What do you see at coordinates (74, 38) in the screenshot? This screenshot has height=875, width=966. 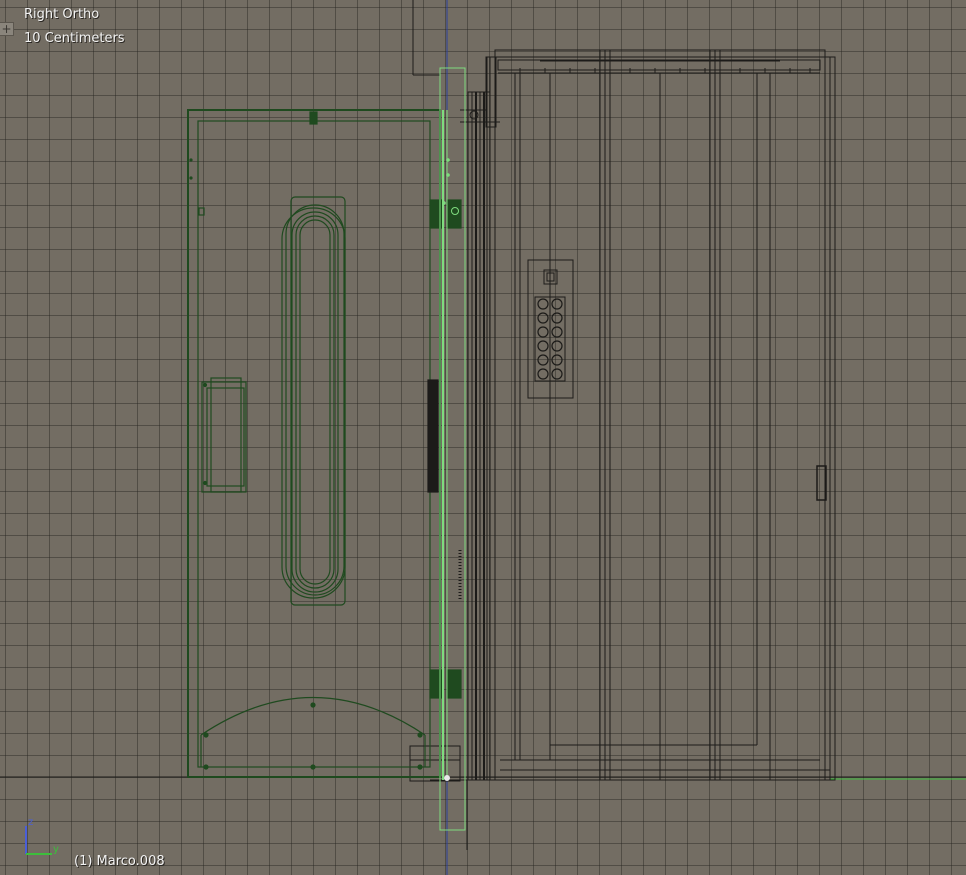 I see `grid-scale-label: 10 Centimeters` at bounding box center [74, 38].